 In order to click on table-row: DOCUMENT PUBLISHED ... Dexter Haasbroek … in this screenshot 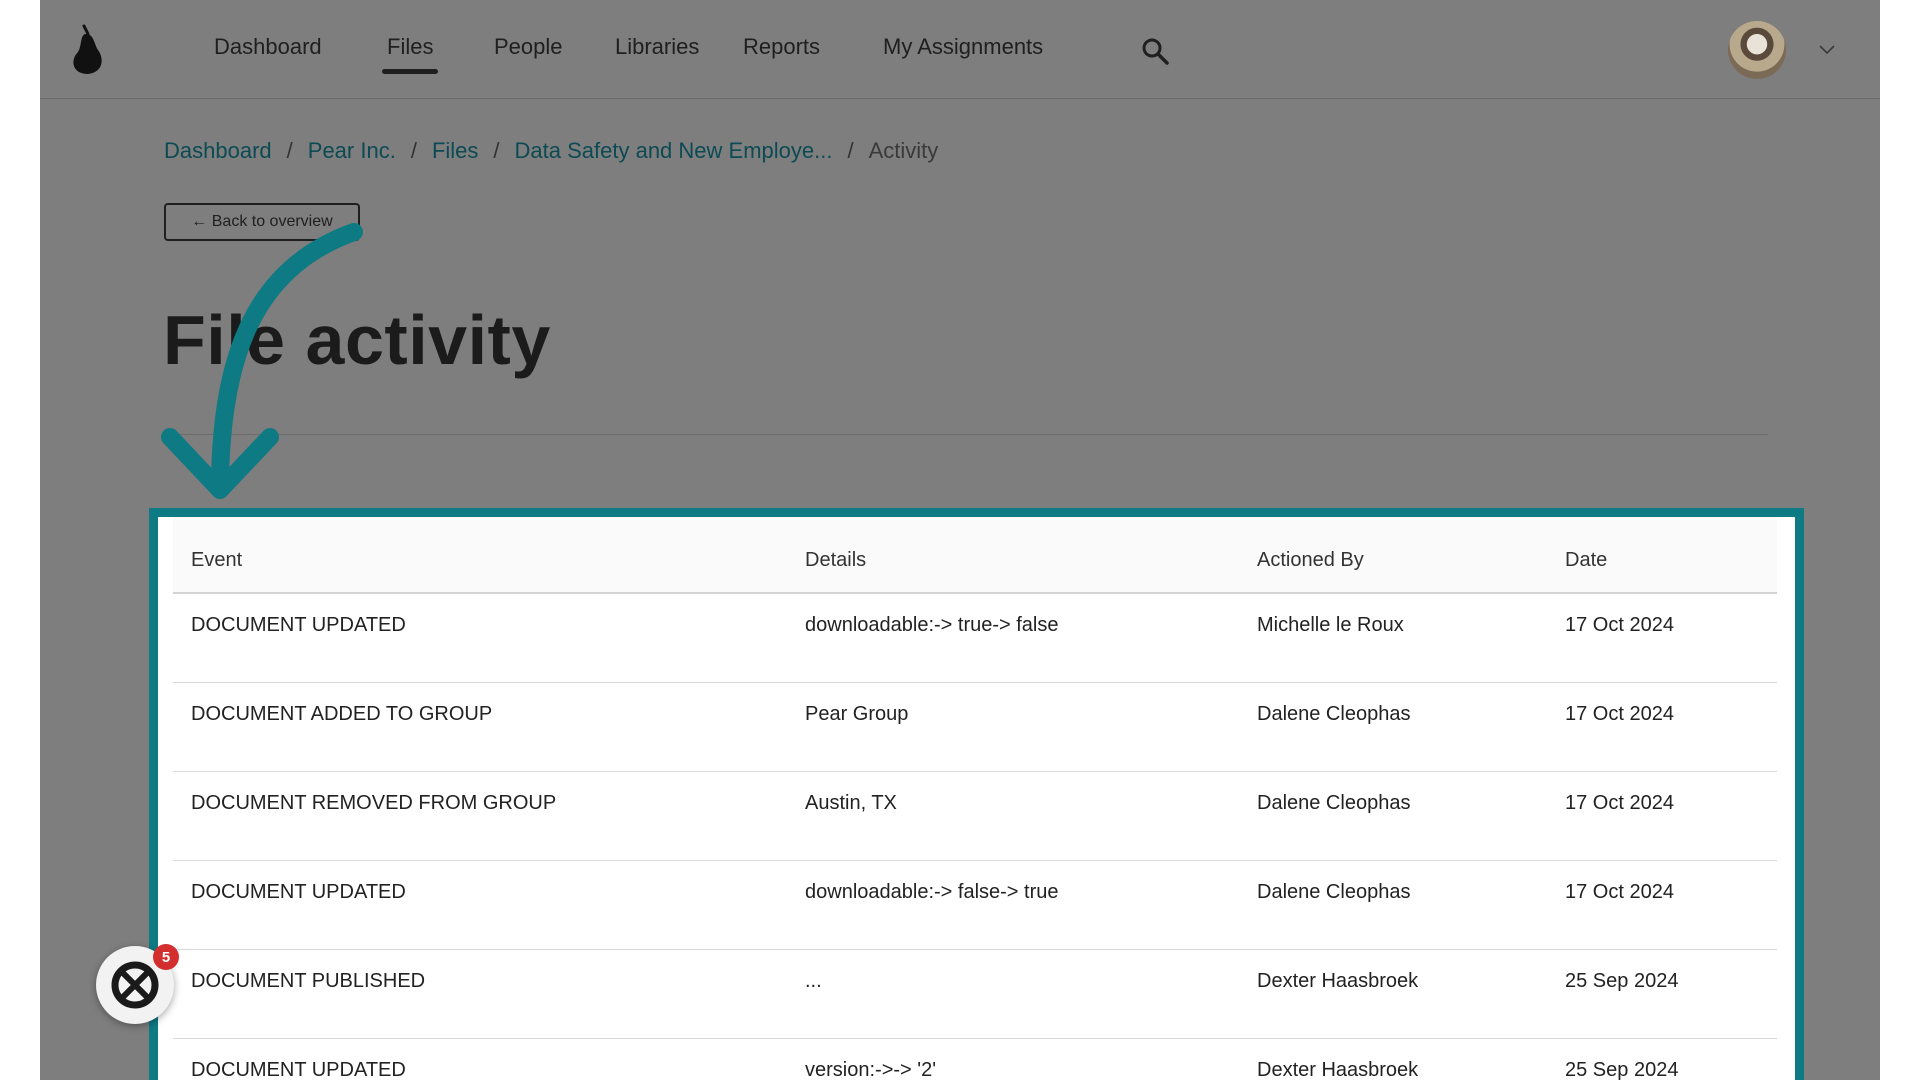, I will do `click(975, 994)`.